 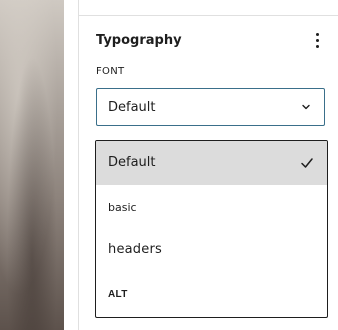 I want to click on check-icon, so click(x=307, y=163).